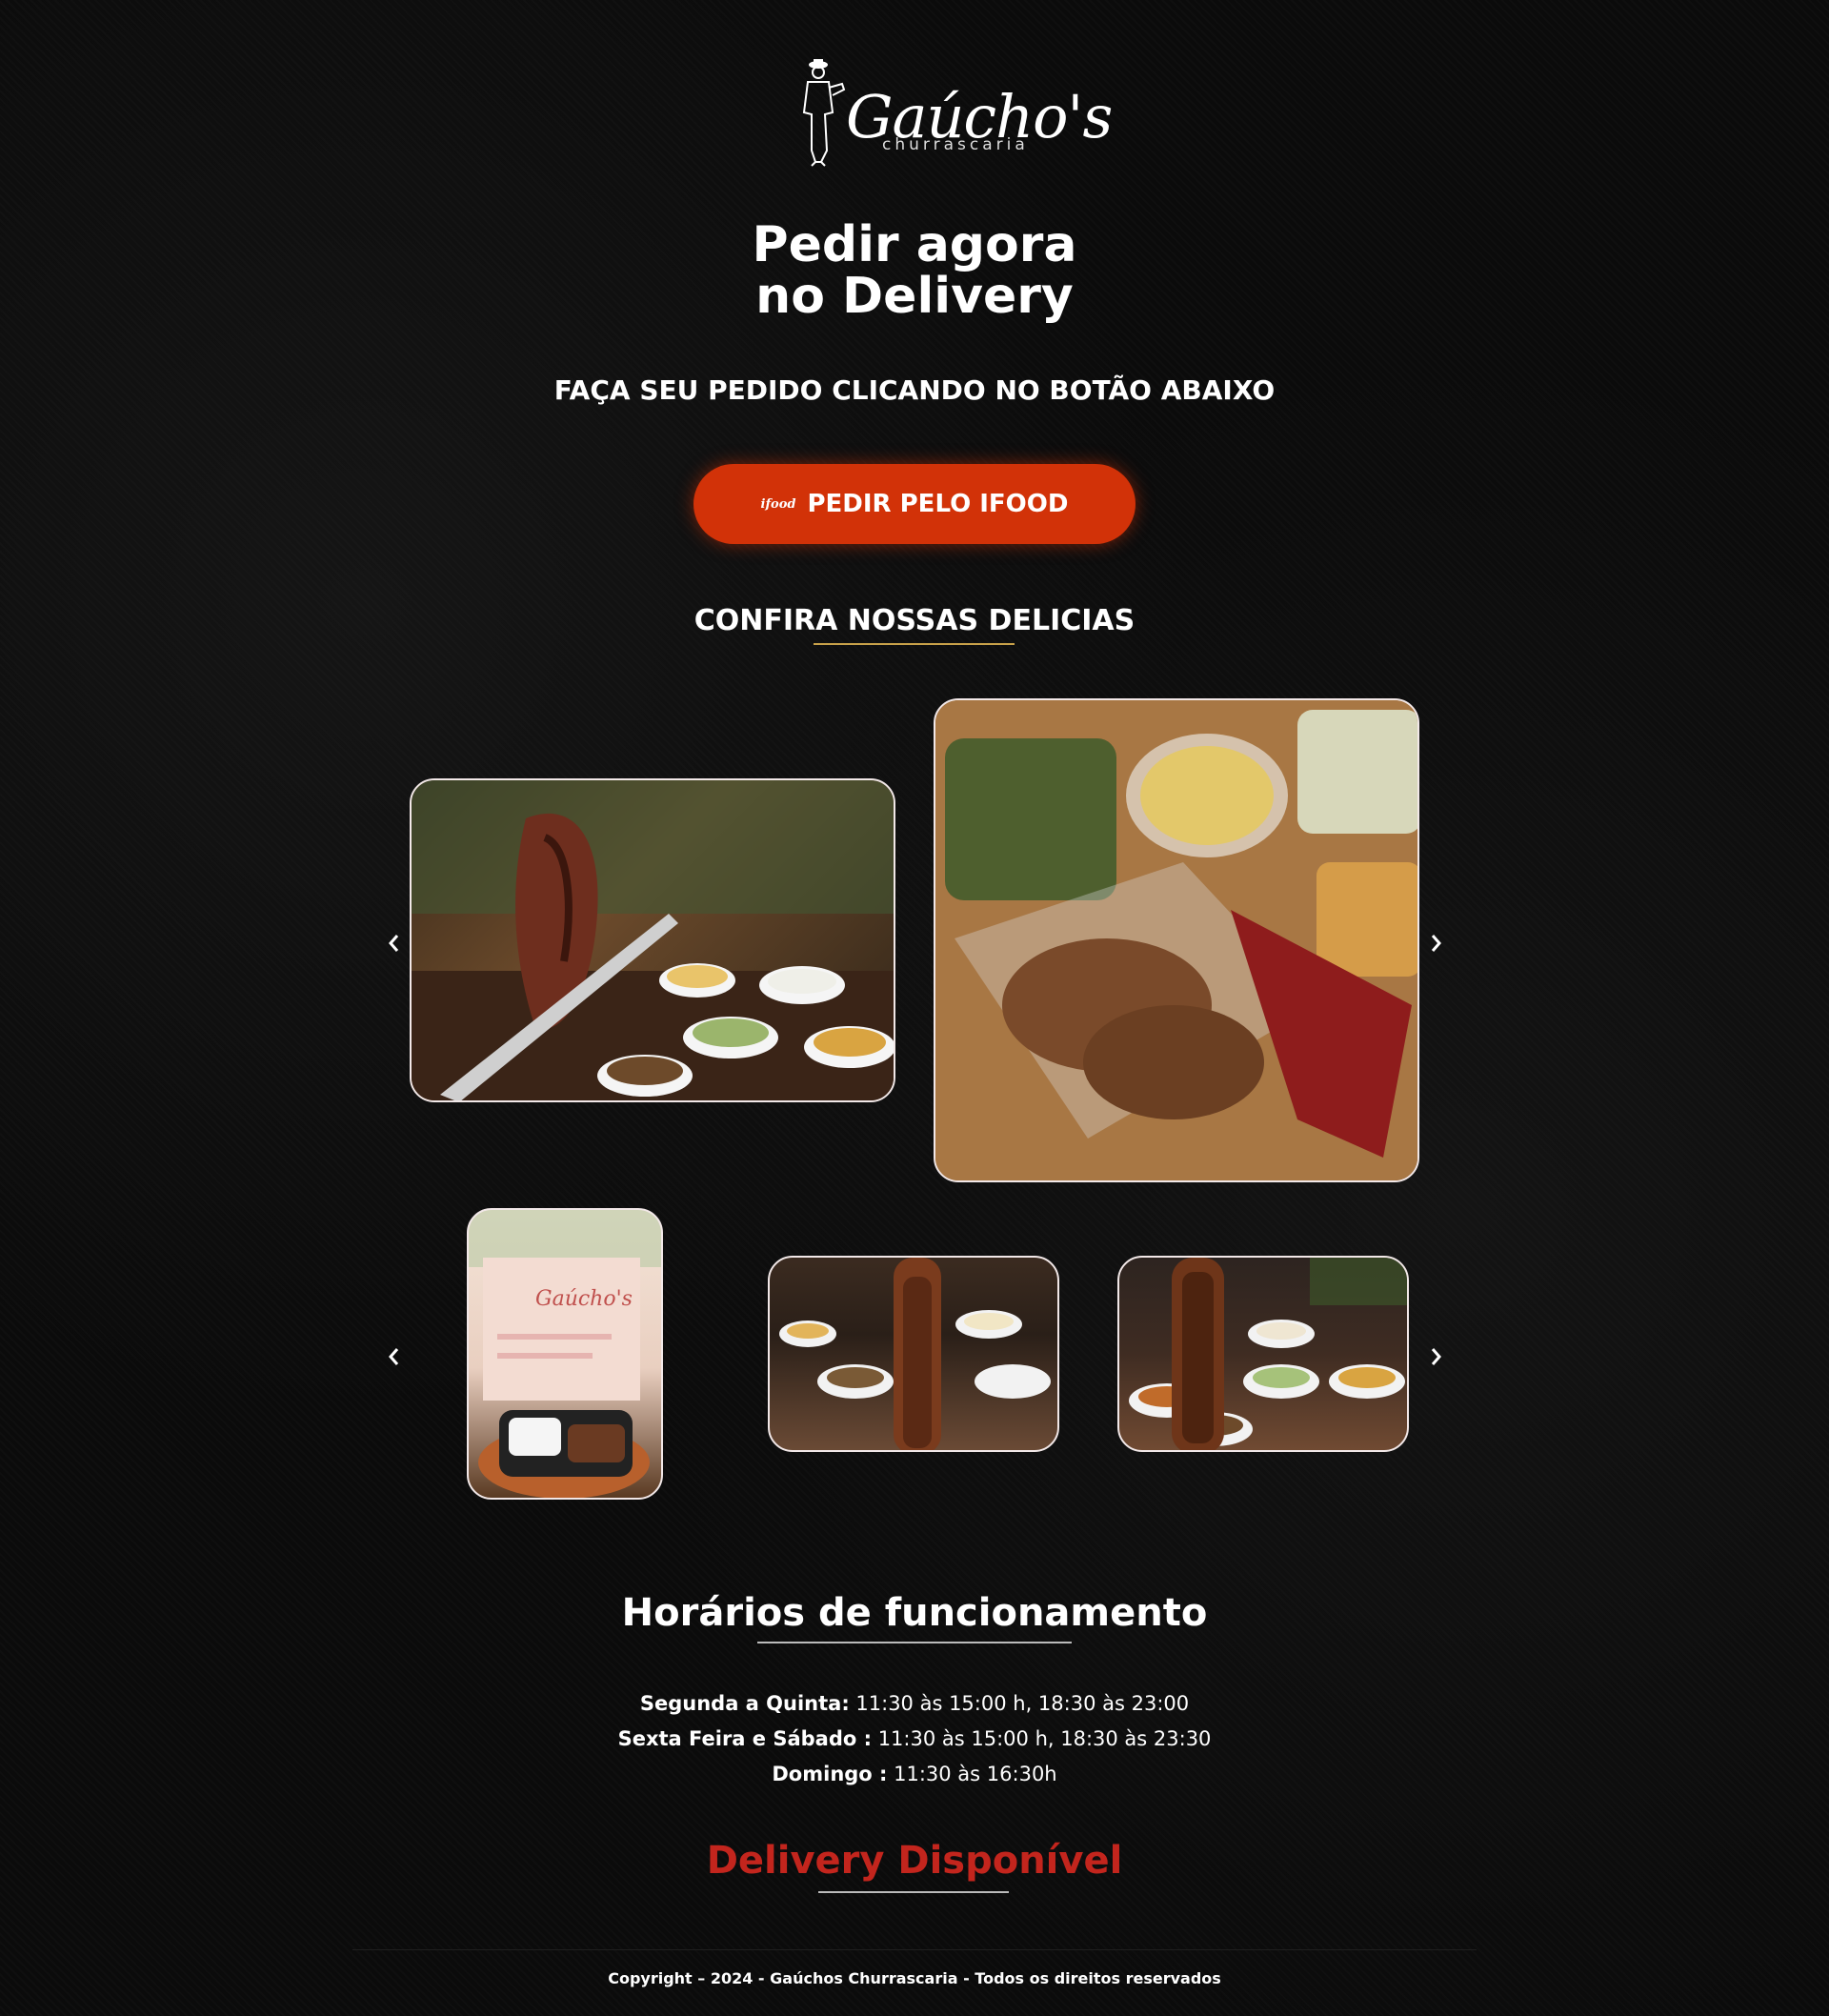 The image size is (1829, 2016). I want to click on hours-time: 11:30 às 15:00 h, 18:30 às 23:00, so click(1020, 1703).